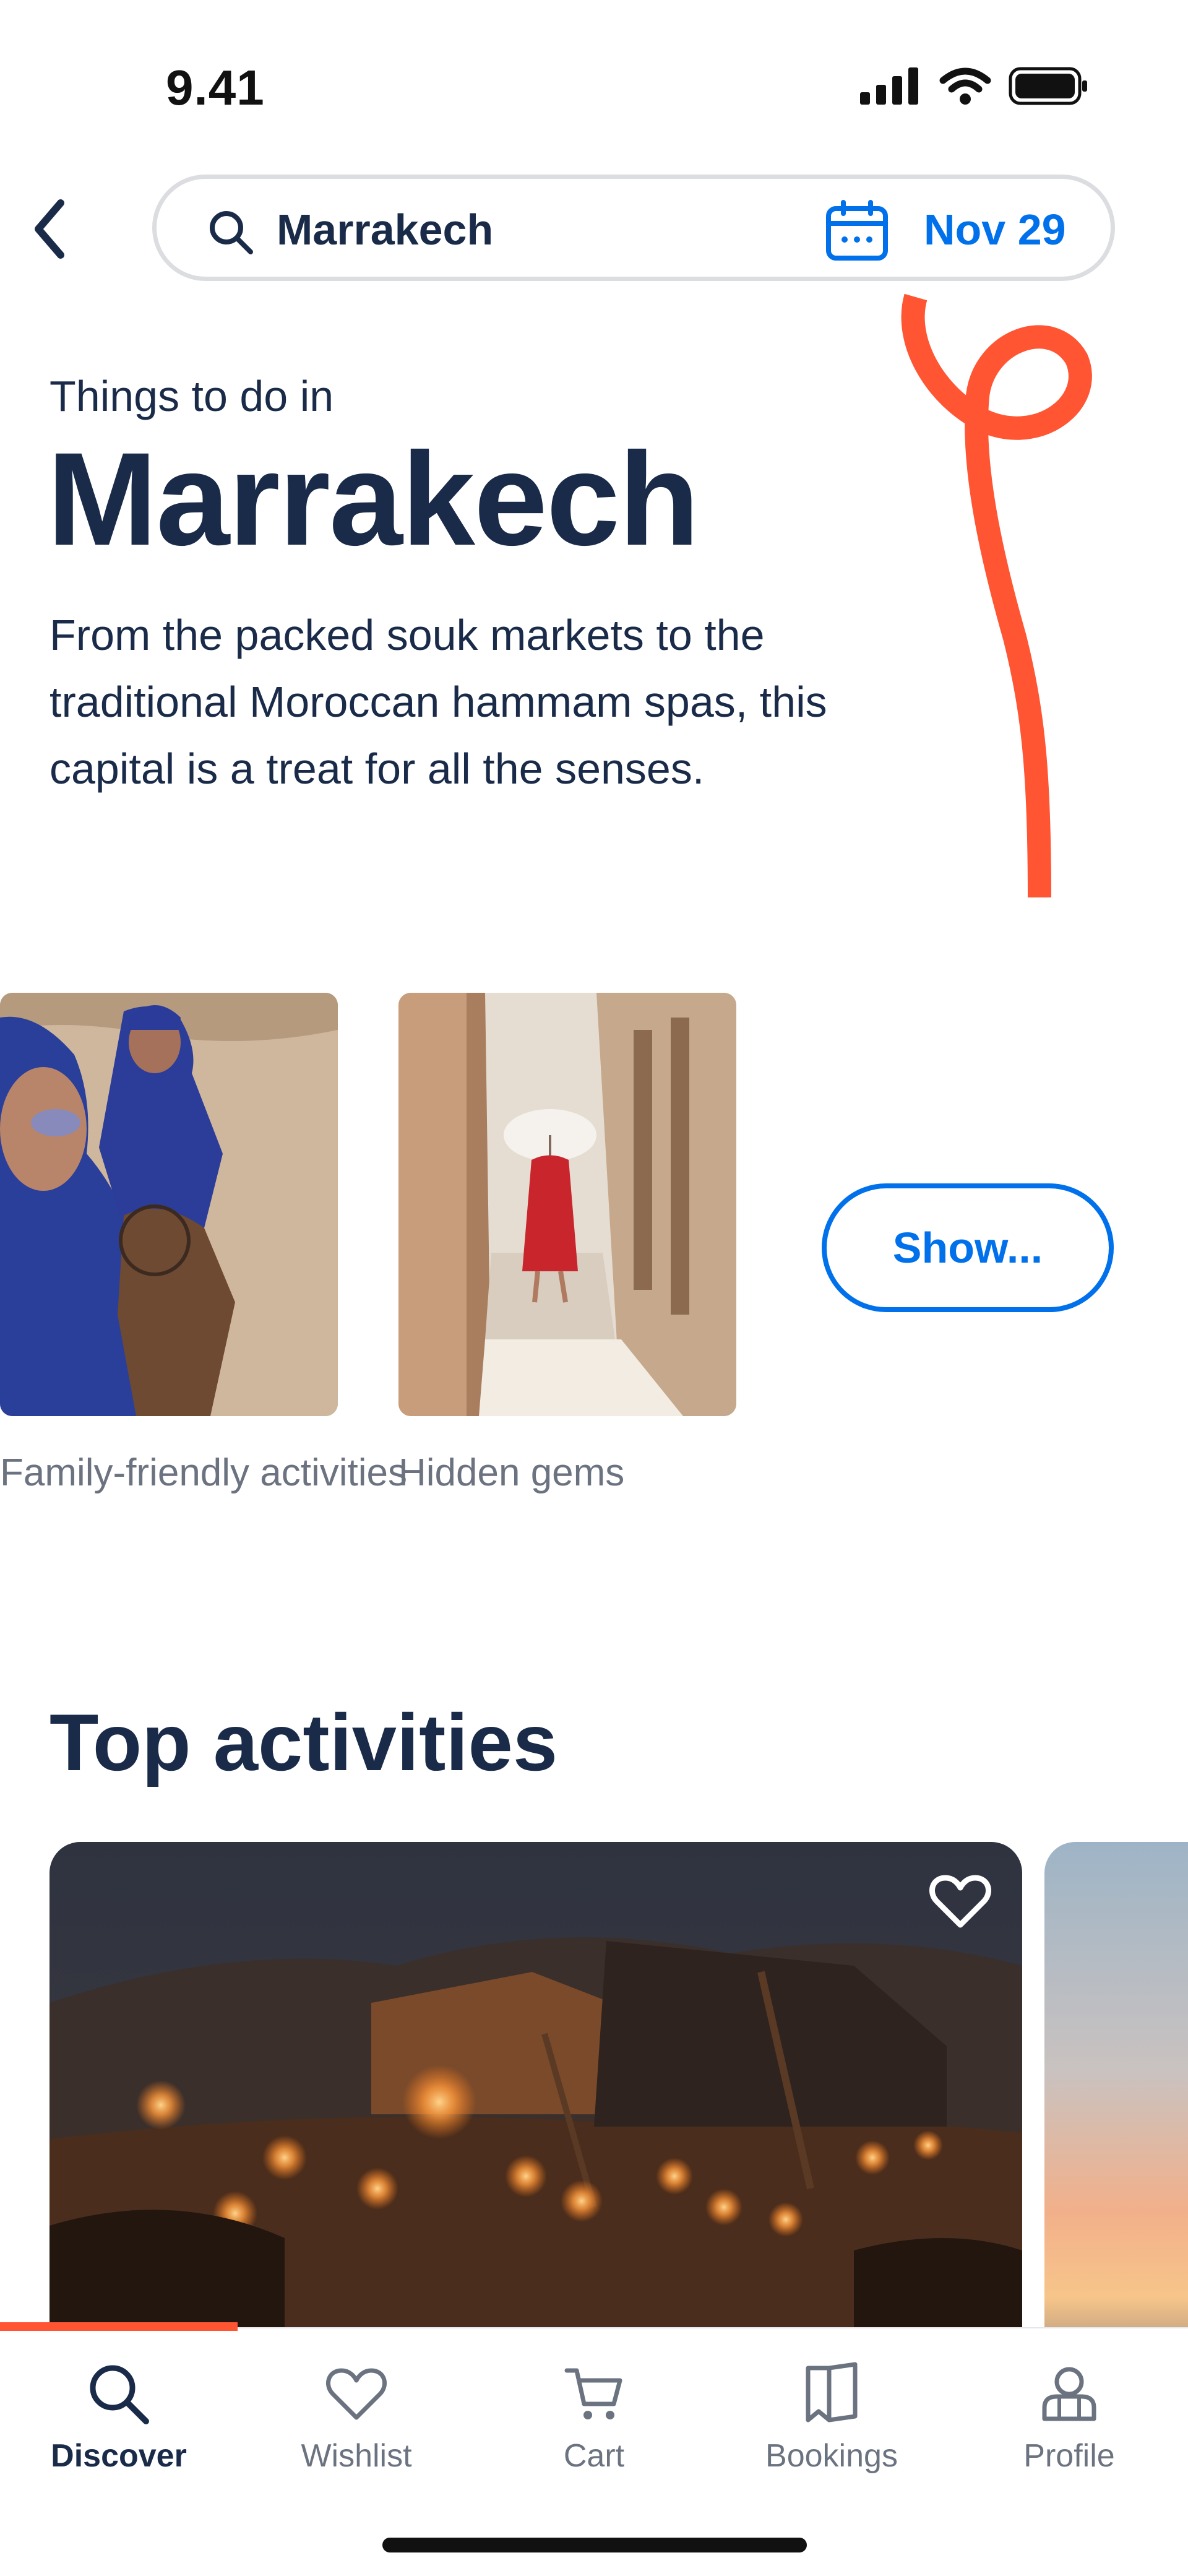  What do you see at coordinates (192, 396) in the screenshot?
I see `hero-subtitle: Things to do in` at bounding box center [192, 396].